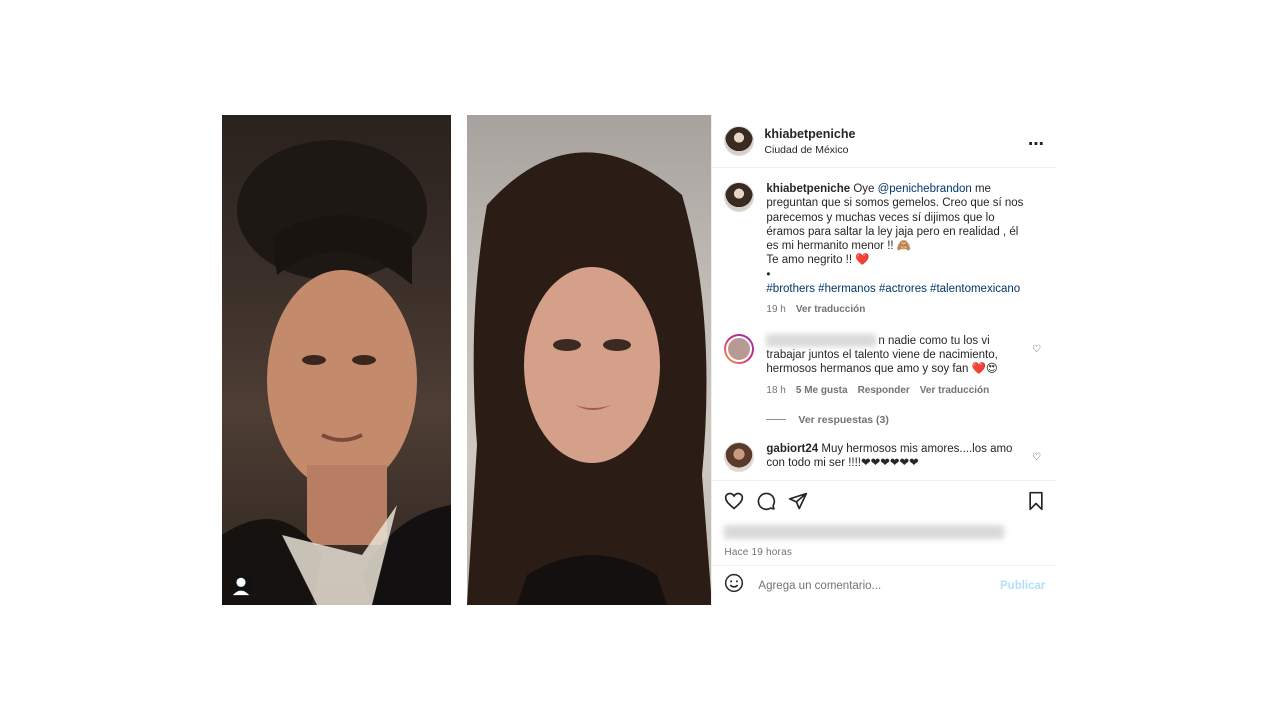 The image size is (1281, 721). Describe the element at coordinates (896, 310) in the screenshot. I see `caption-meta: 19 h Ver traducción` at that location.